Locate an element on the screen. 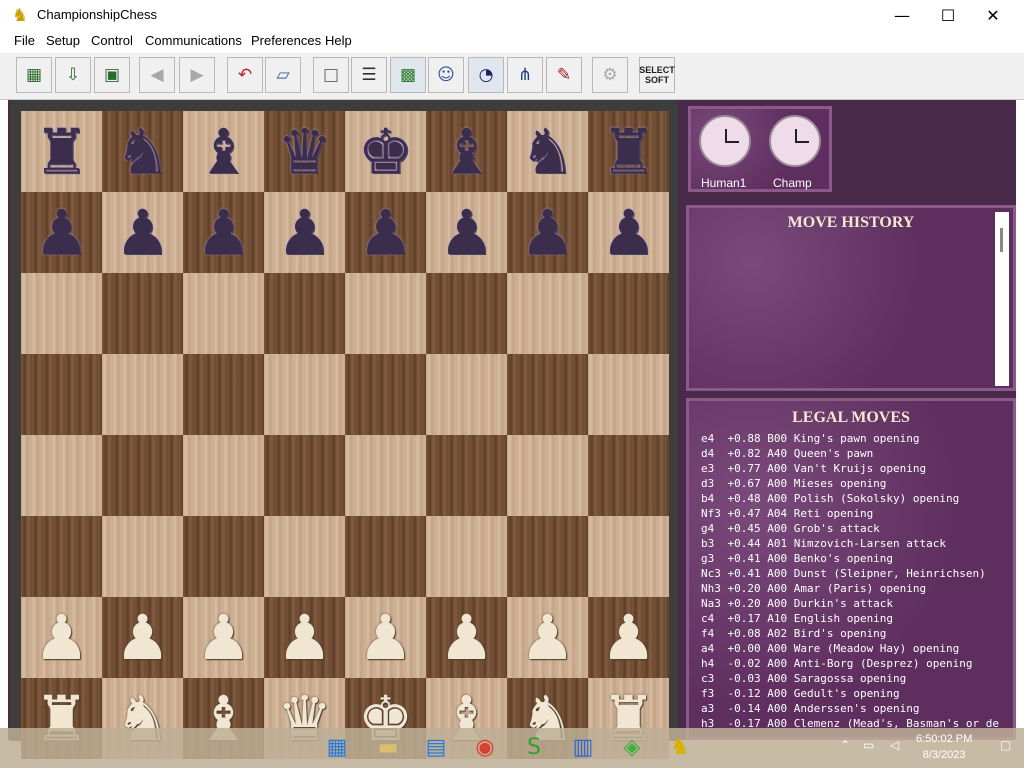  settings-icon: ⚙ is located at coordinates (610, 75).